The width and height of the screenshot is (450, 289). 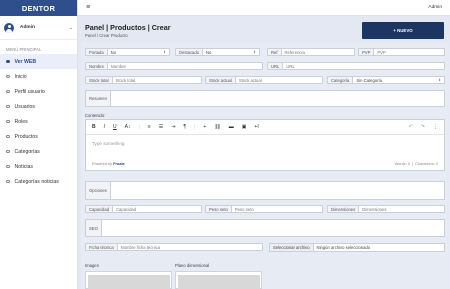 I want to click on capacidad-field: Capacidad Capacidad, so click(x=143, y=209).